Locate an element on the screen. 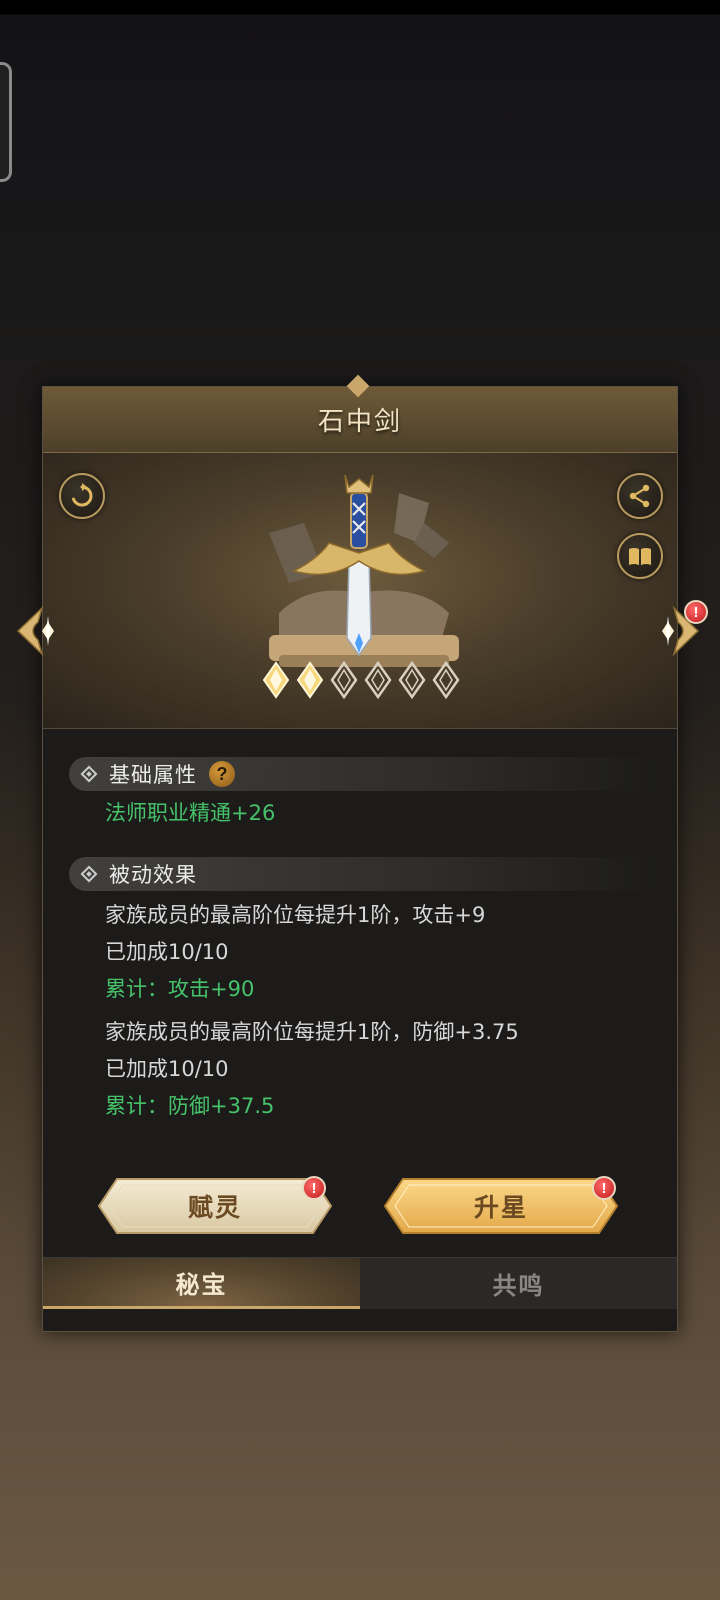  arrow-left-icon is located at coordinates (39, 631).